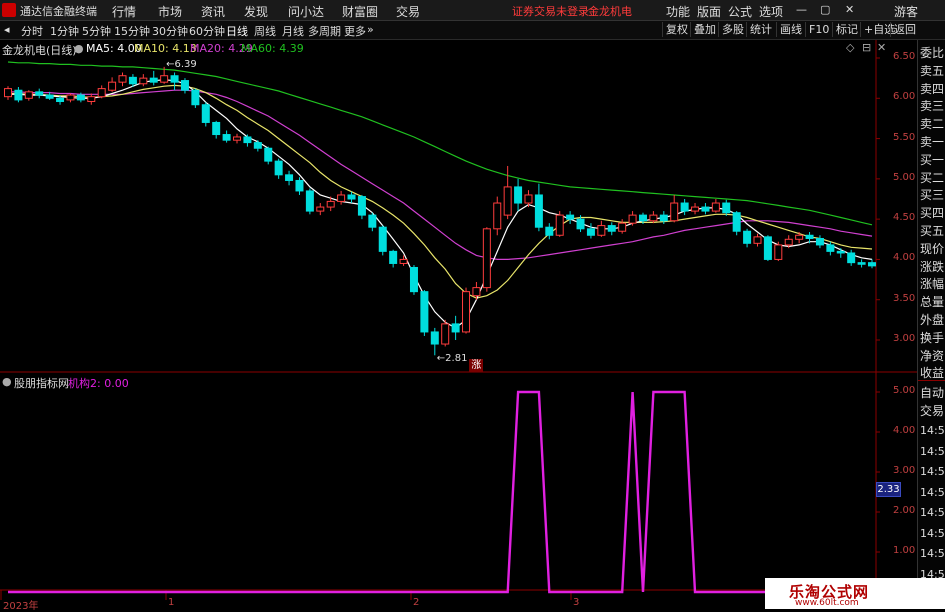 The height and width of the screenshot is (612, 945). What do you see at coordinates (818, 29) in the screenshot?
I see `btn-f10: F10` at bounding box center [818, 29].